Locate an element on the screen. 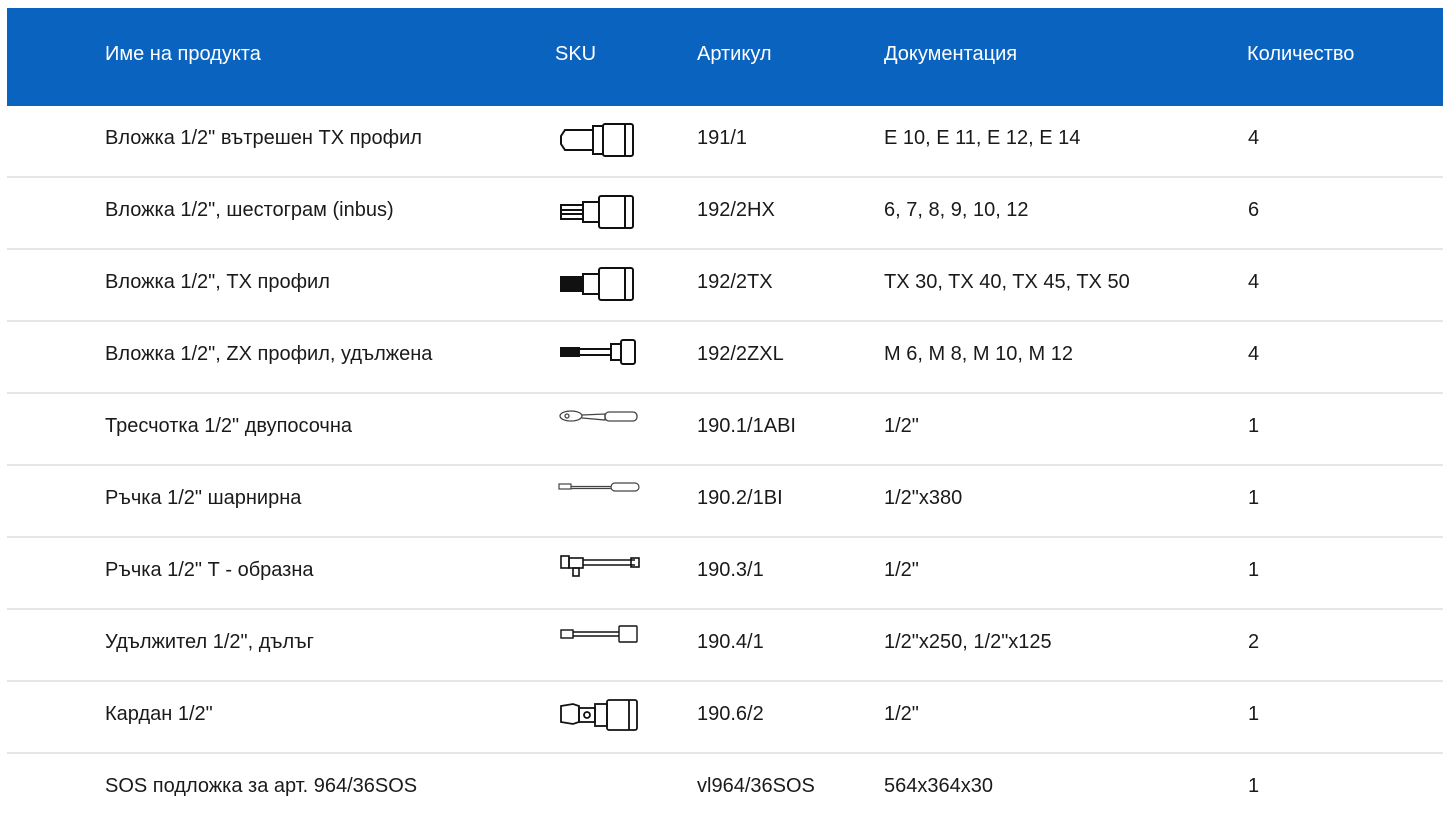  product-name: Вложка 1/2", ZX профил, удължена is located at coordinates (269, 354).